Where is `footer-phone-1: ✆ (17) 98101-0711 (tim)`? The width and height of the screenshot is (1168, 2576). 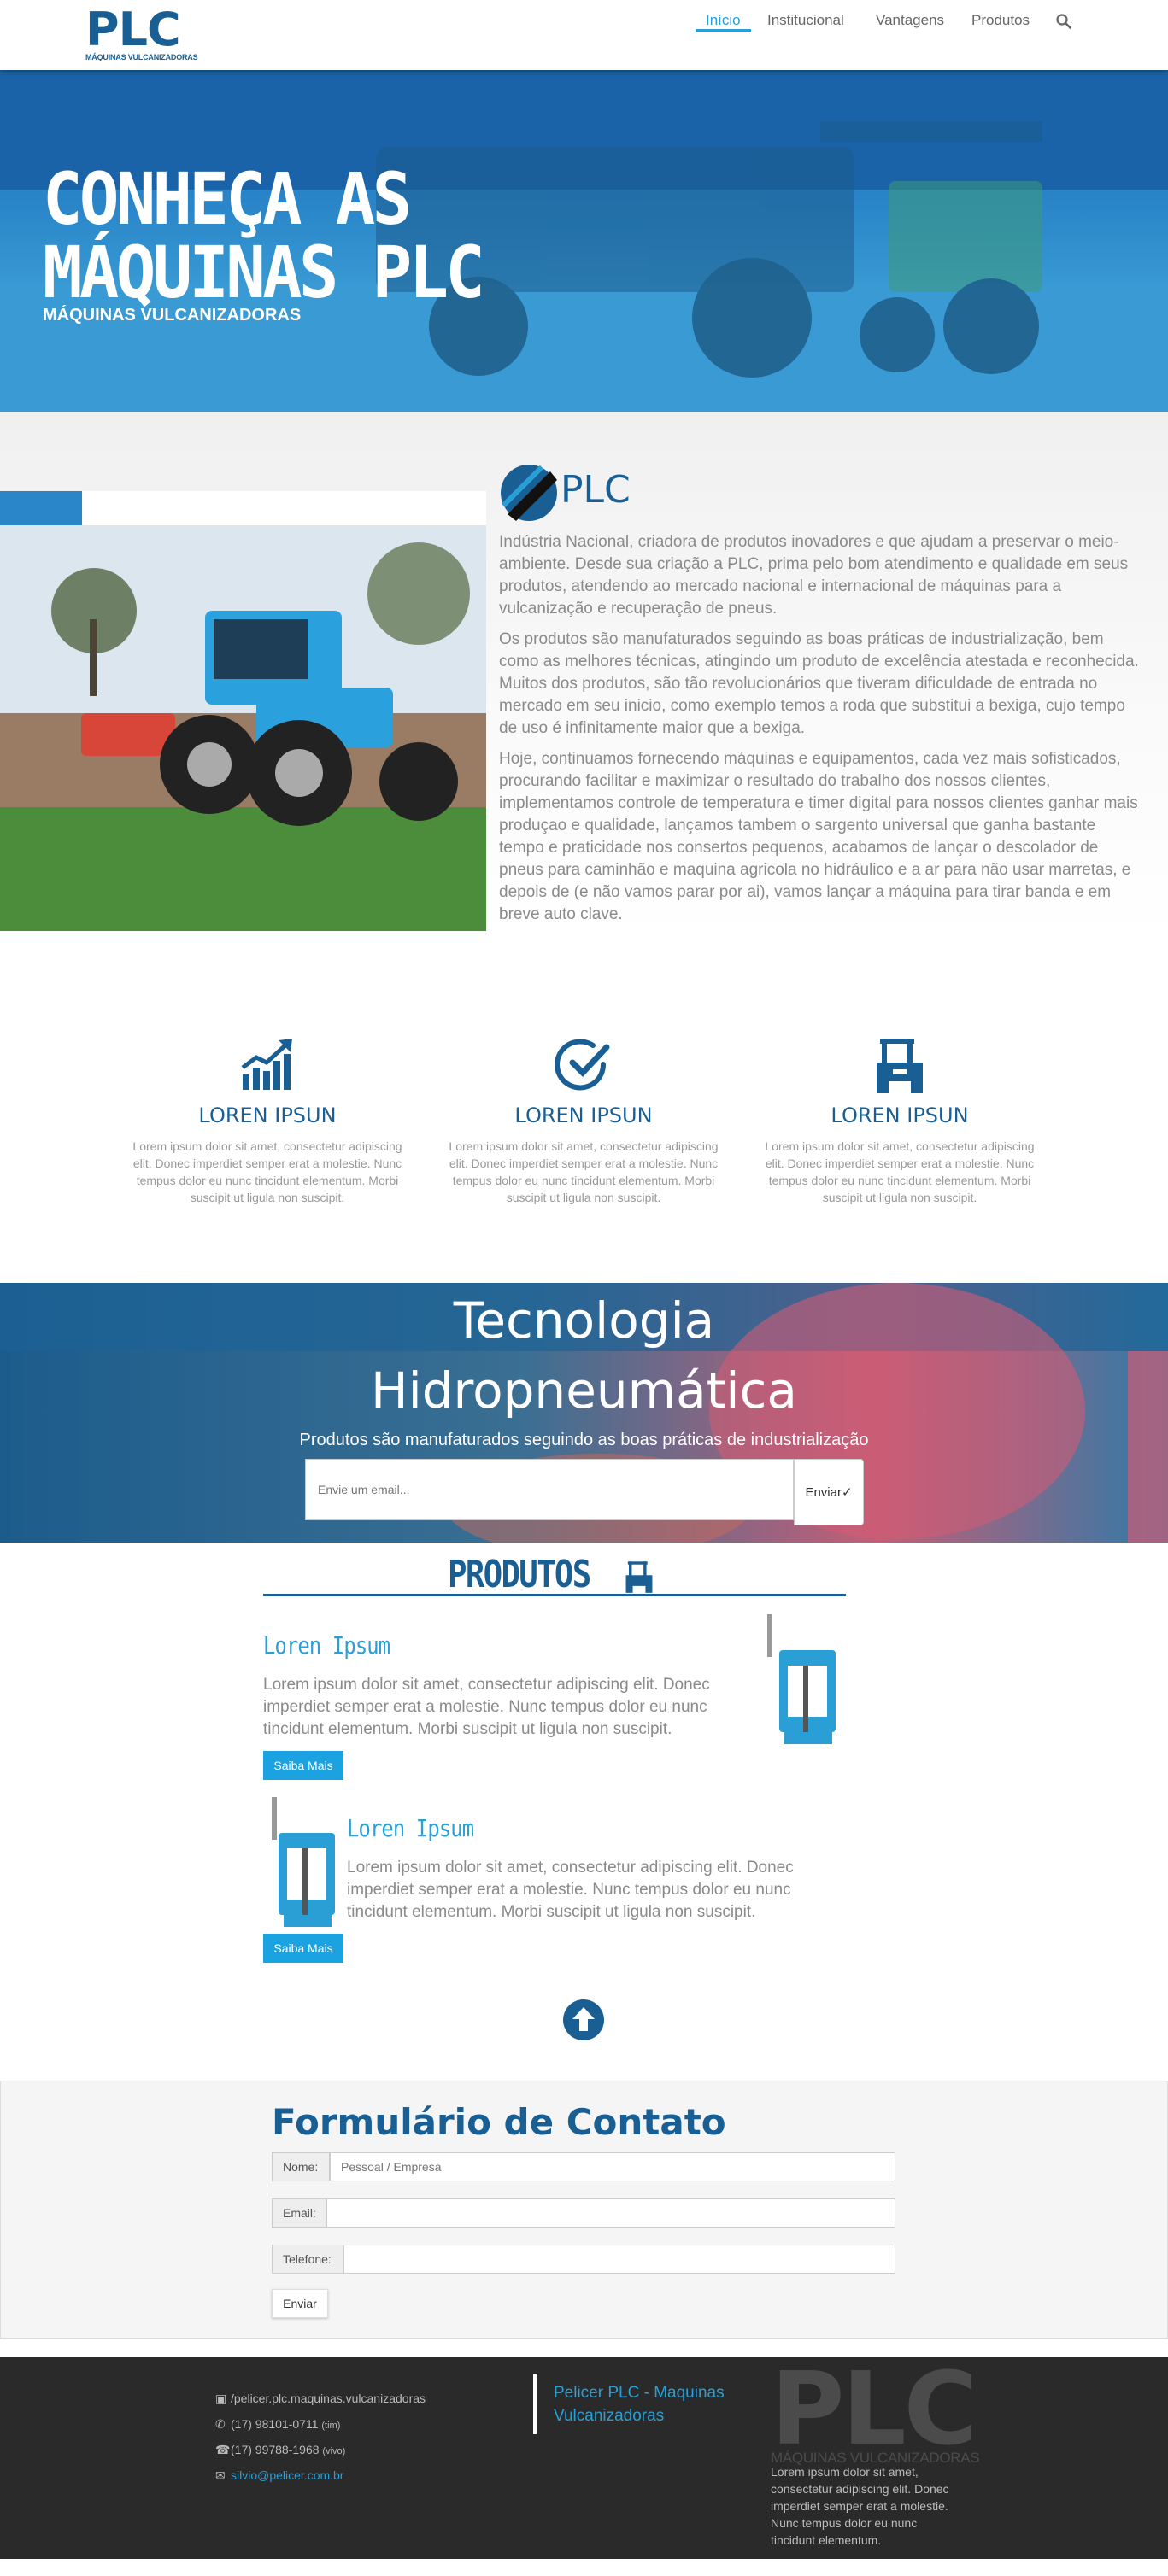 footer-phone-1: ✆ (17) 98101-0711 (tim) is located at coordinates (278, 2425).